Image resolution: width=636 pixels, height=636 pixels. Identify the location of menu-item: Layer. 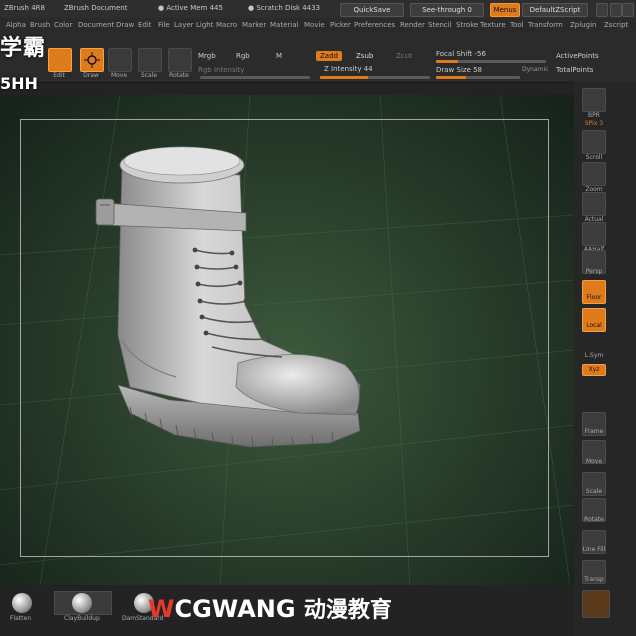
(184, 25).